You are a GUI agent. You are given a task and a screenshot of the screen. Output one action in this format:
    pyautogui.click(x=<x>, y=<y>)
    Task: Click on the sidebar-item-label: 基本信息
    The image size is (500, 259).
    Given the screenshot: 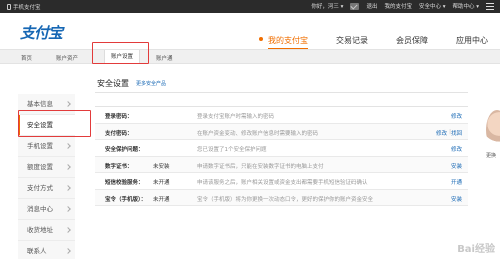 What is the action you would take?
    pyautogui.click(x=40, y=104)
    